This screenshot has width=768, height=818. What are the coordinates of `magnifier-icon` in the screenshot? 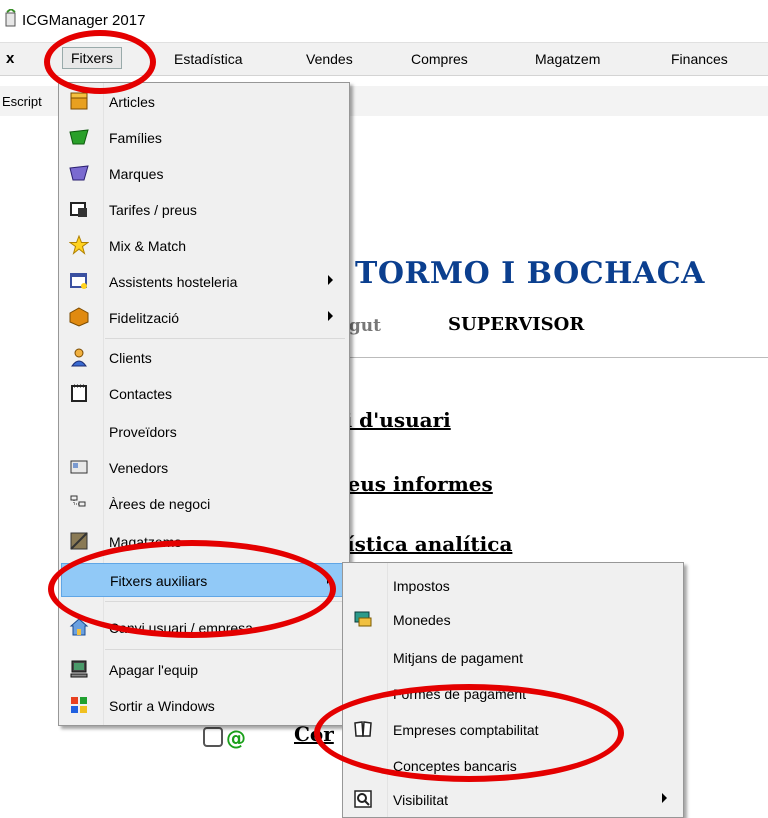 It's located at (363, 799).